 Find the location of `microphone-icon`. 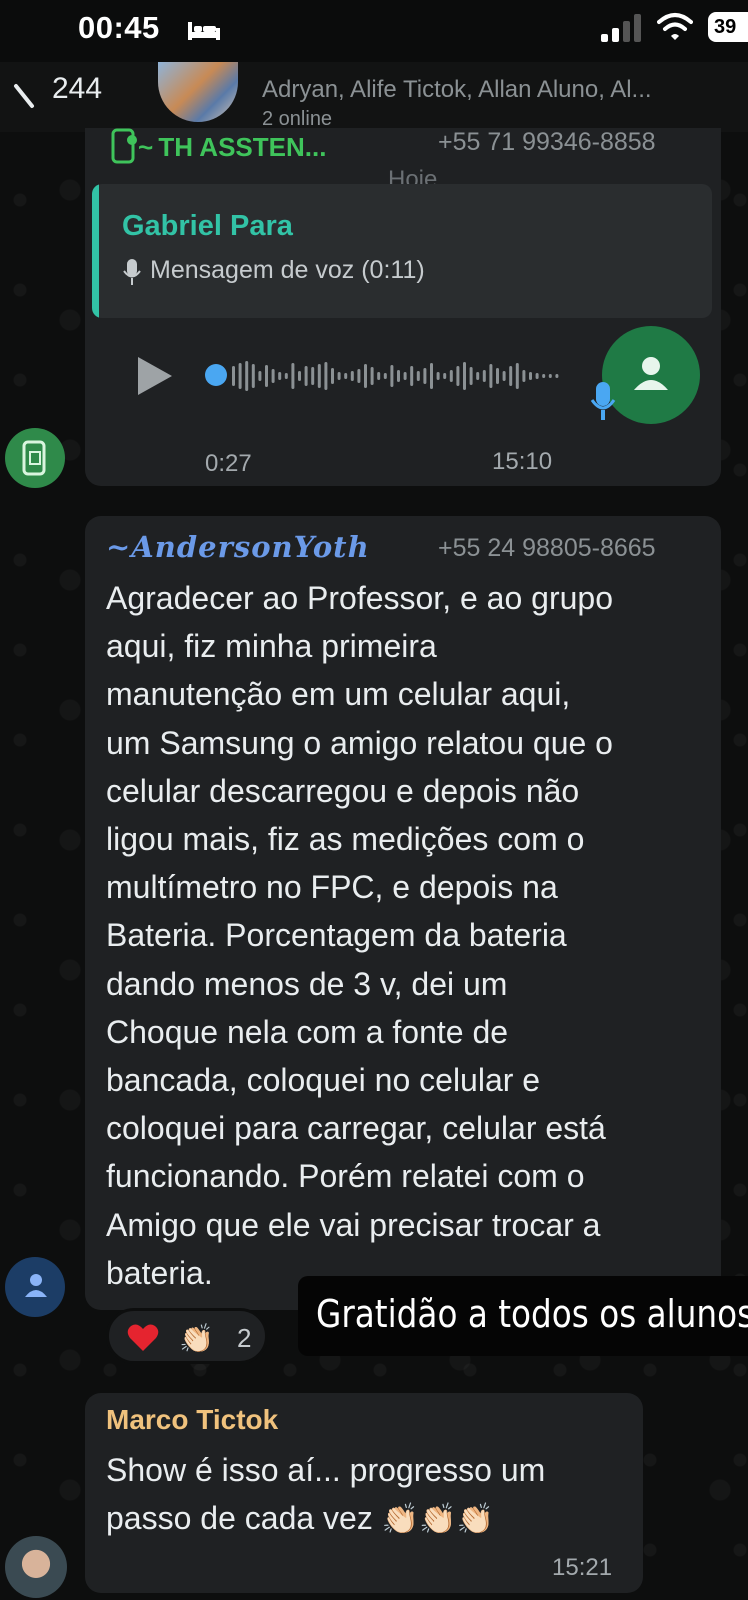

microphone-icon is located at coordinates (132, 272).